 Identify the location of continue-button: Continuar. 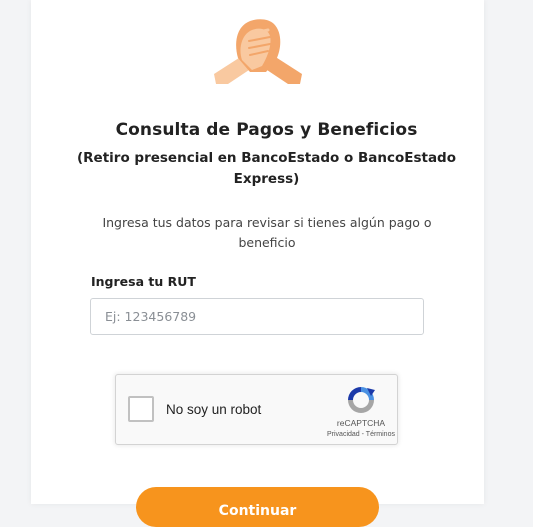
(257, 507).